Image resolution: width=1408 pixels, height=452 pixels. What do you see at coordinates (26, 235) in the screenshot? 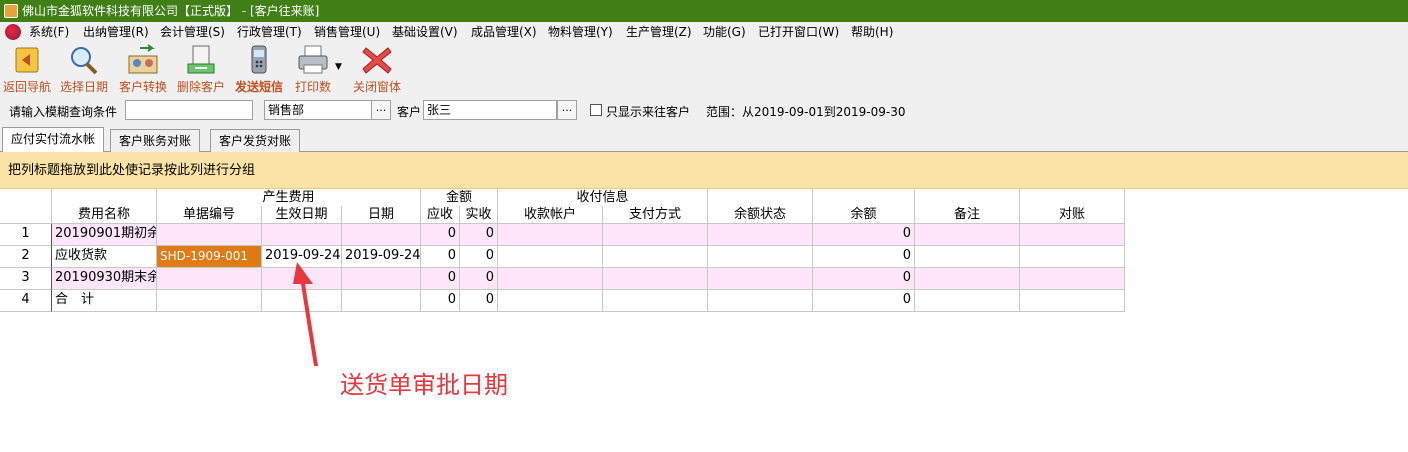
I see `row-number: 1` at bounding box center [26, 235].